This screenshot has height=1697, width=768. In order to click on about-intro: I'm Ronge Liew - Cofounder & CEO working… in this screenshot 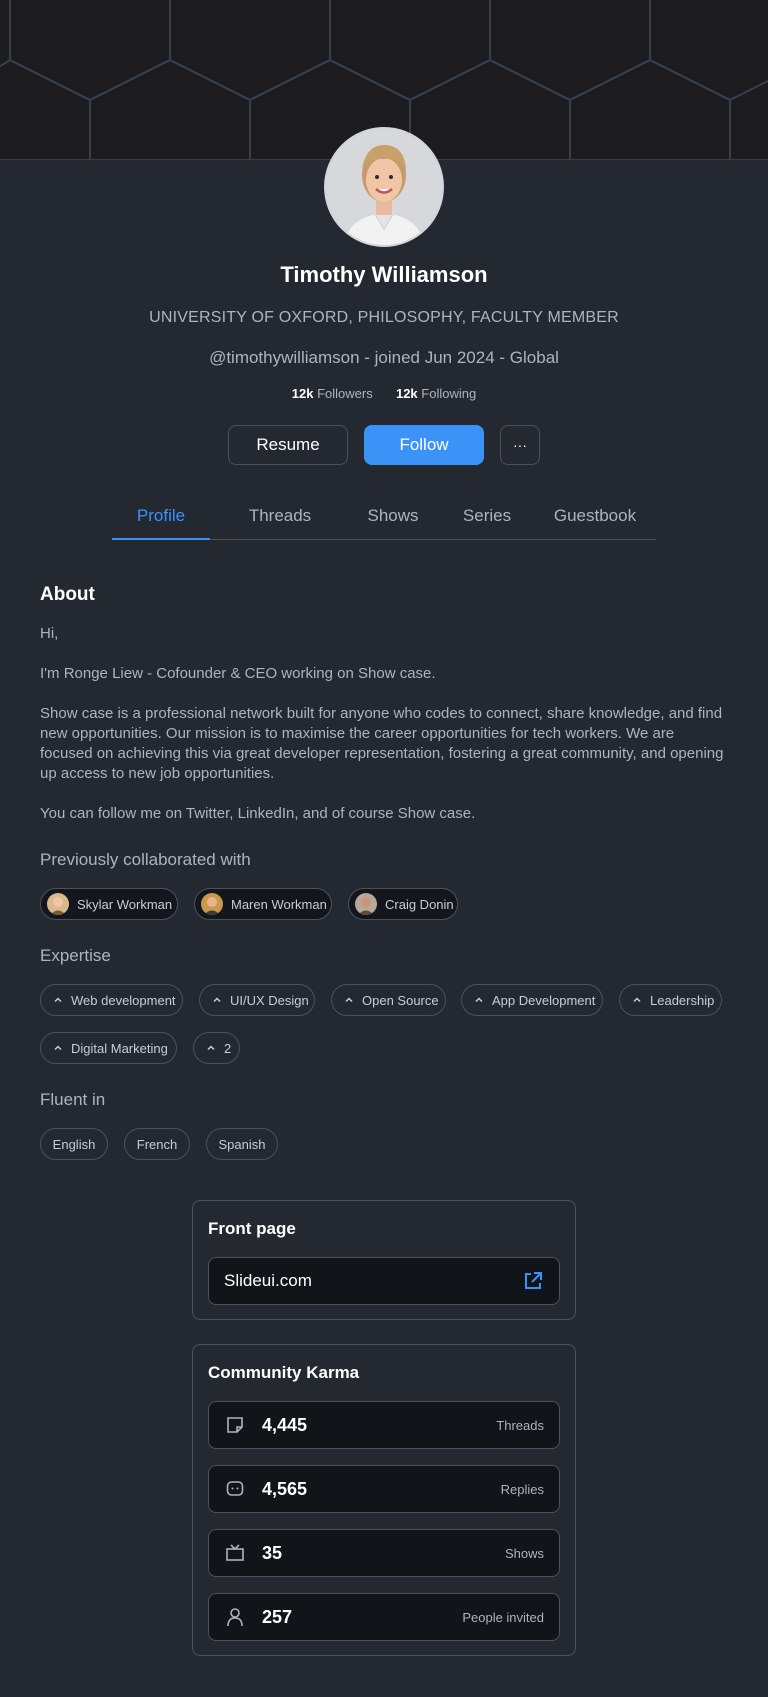, I will do `click(238, 673)`.